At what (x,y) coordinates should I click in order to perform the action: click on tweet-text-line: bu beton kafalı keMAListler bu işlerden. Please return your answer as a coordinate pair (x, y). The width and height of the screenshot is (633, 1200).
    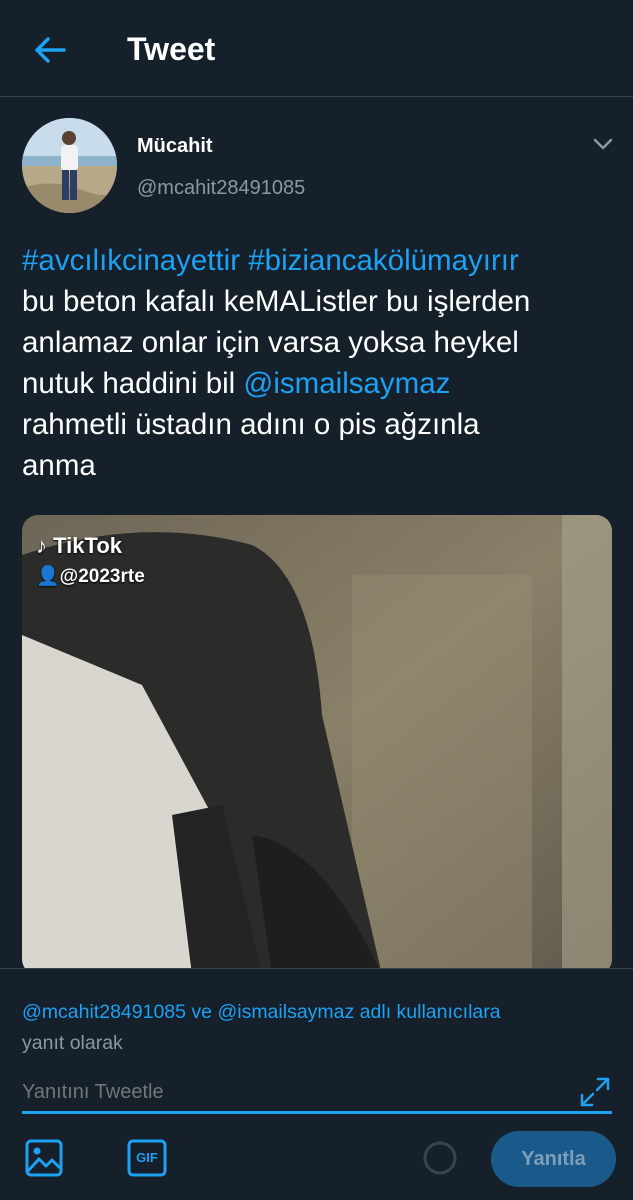
    Looking at the image, I should click on (317, 301).